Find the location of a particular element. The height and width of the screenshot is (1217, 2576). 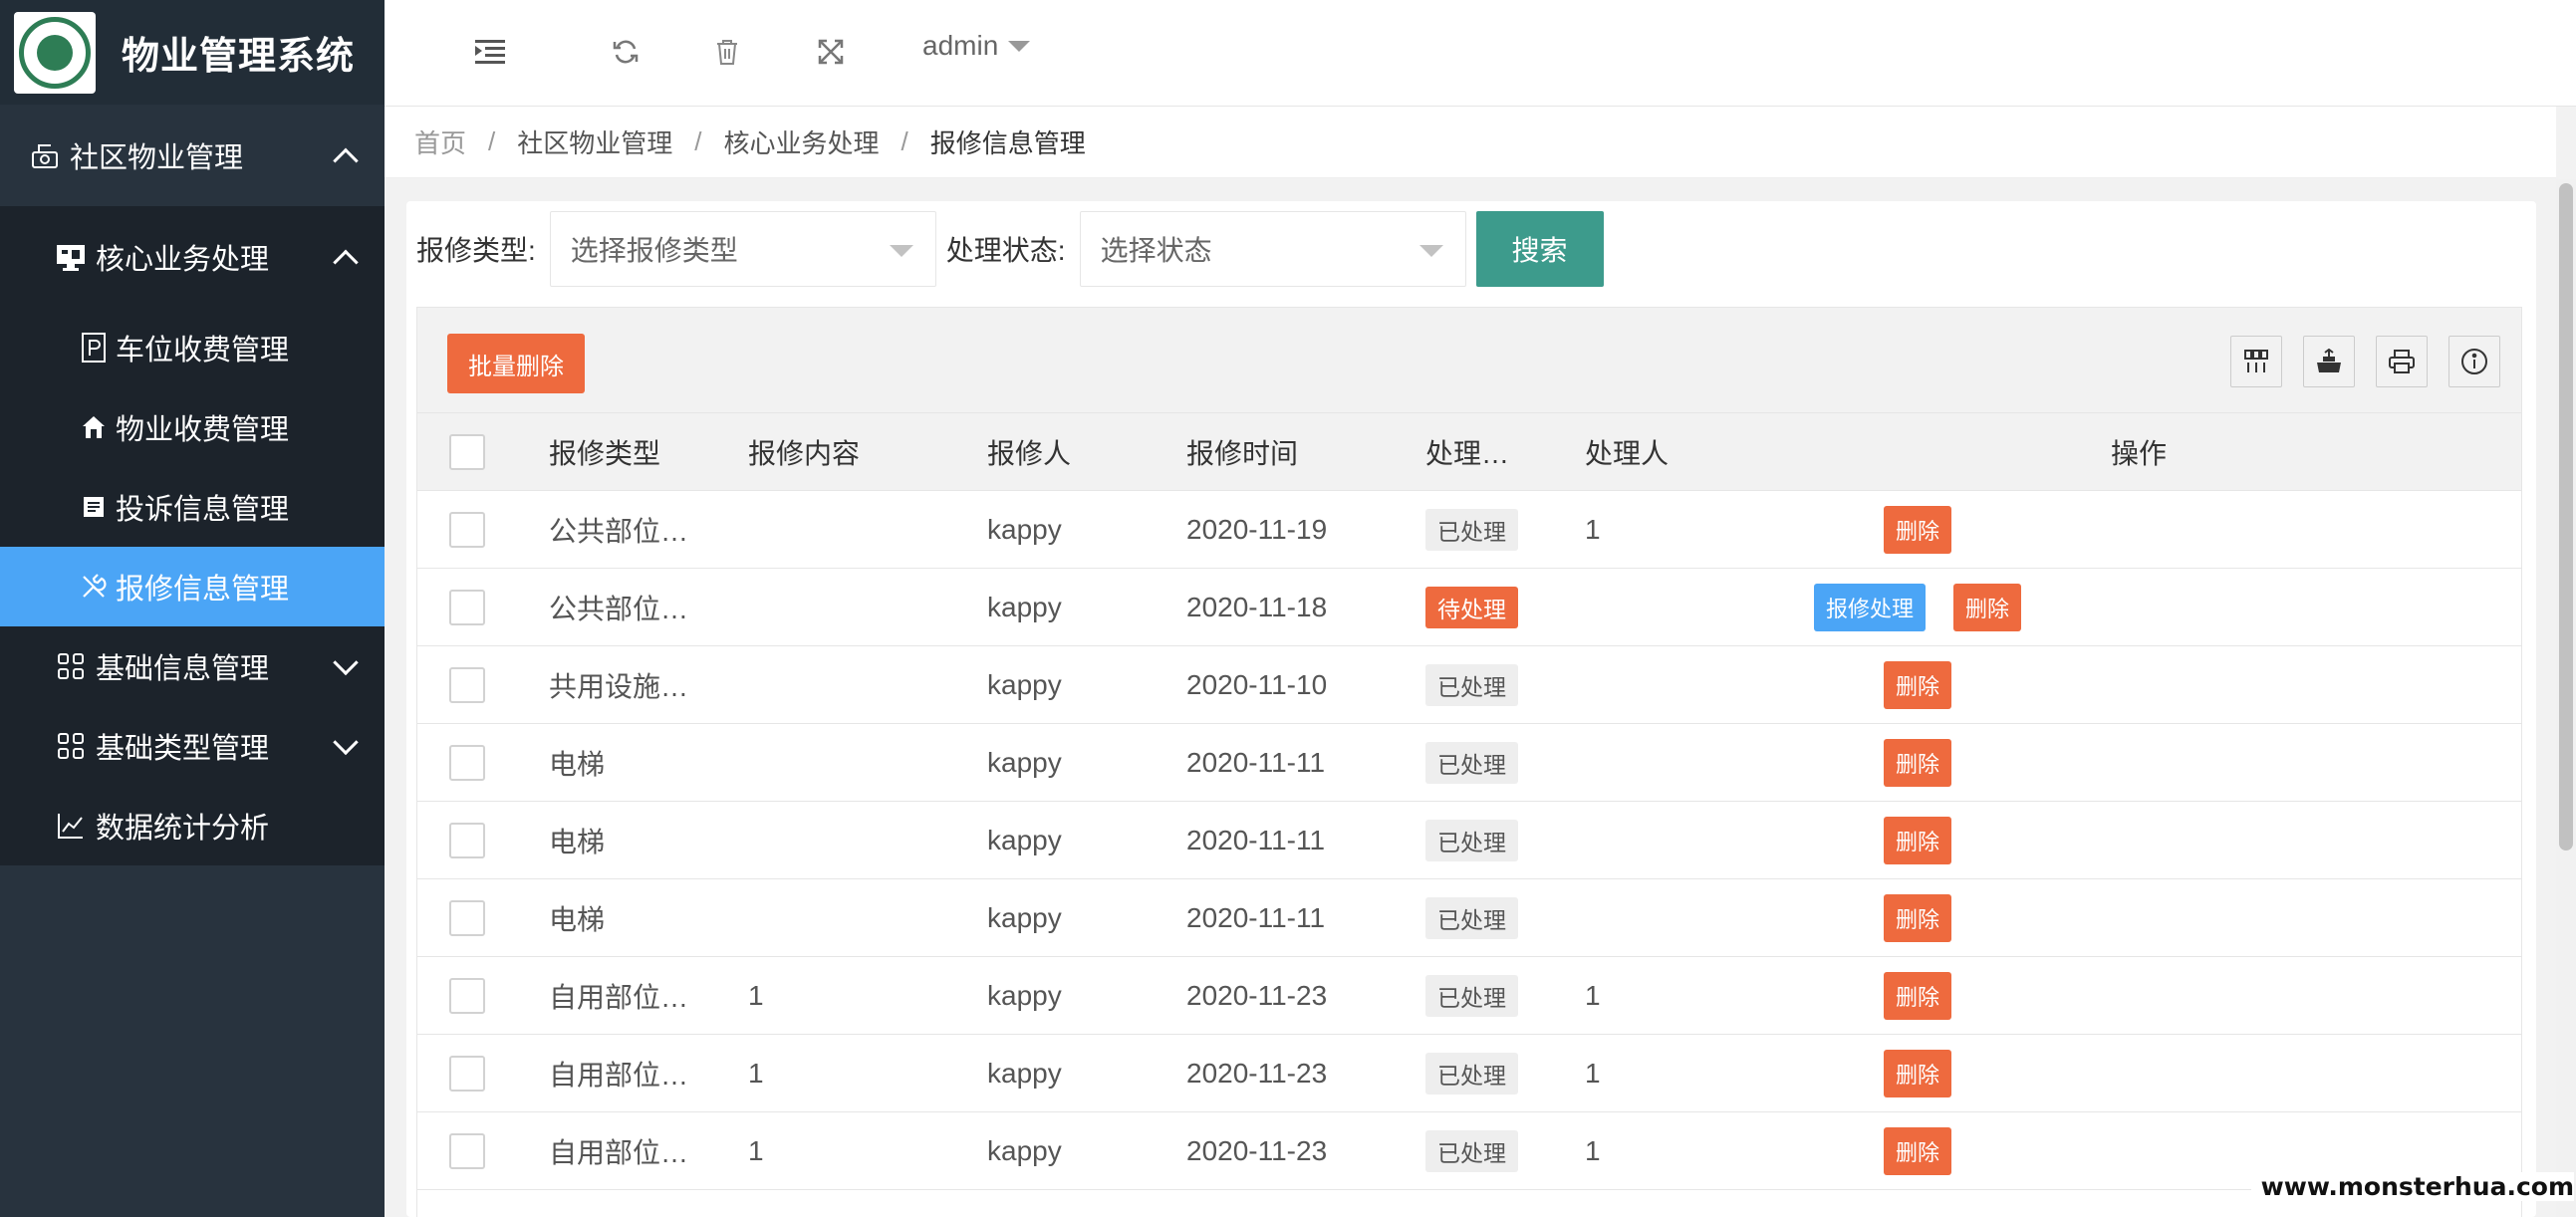

column-header-handler: 处理人 is located at coordinates (1627, 452).